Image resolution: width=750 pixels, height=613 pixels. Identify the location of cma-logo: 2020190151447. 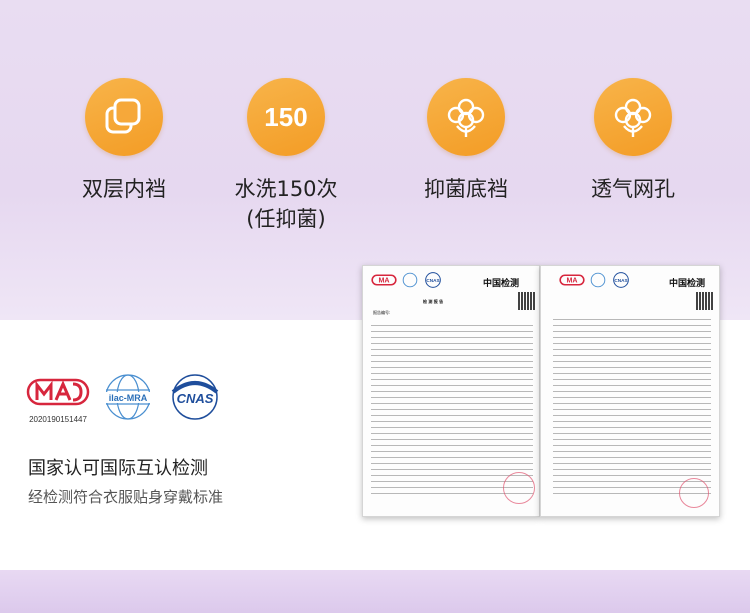
(58, 398).